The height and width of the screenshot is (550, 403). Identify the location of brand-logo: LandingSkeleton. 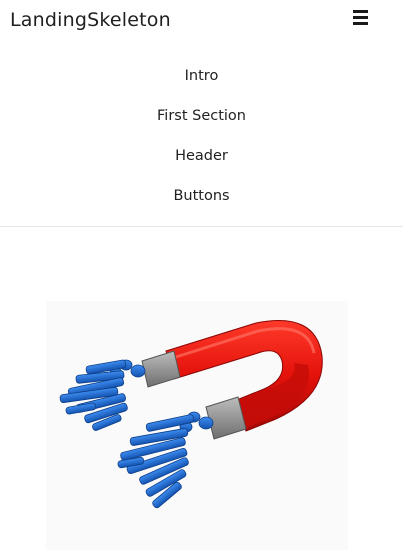
(90, 20).